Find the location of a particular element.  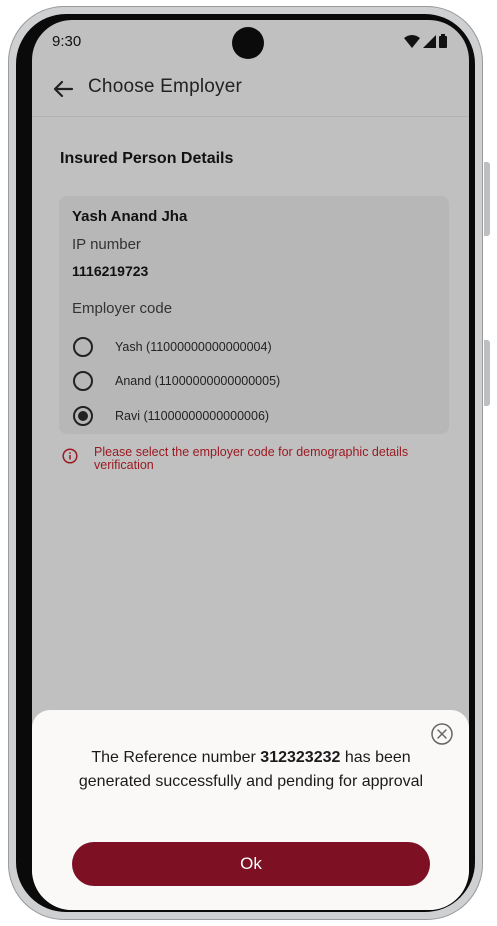

status-time: 9:30 is located at coordinates (67, 41).